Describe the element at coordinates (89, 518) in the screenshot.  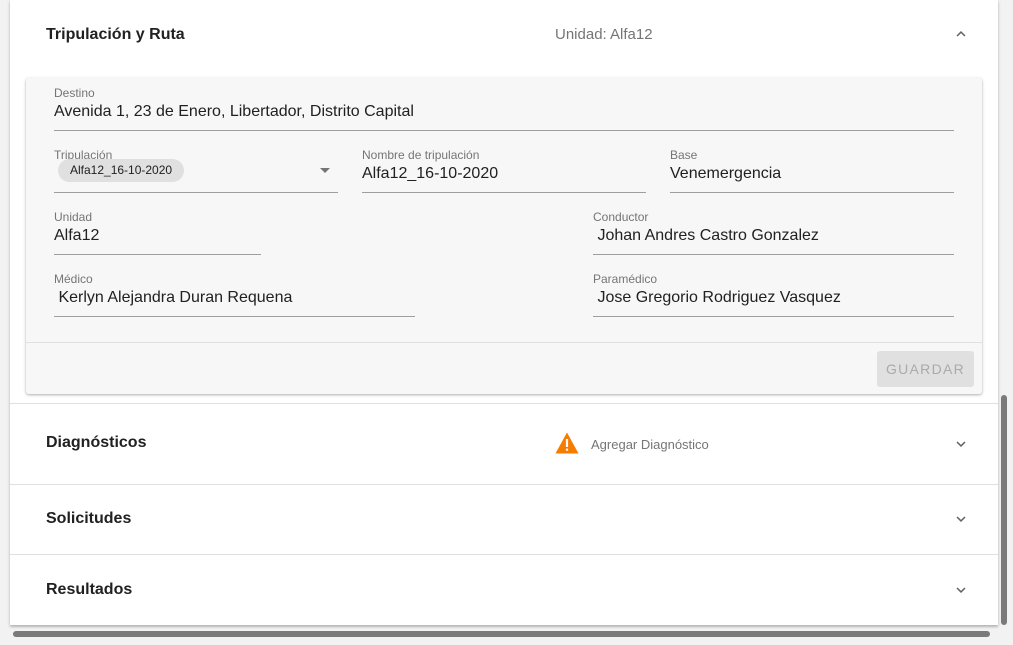
I see `solicitudes-panel-title: Solicitudes` at that location.